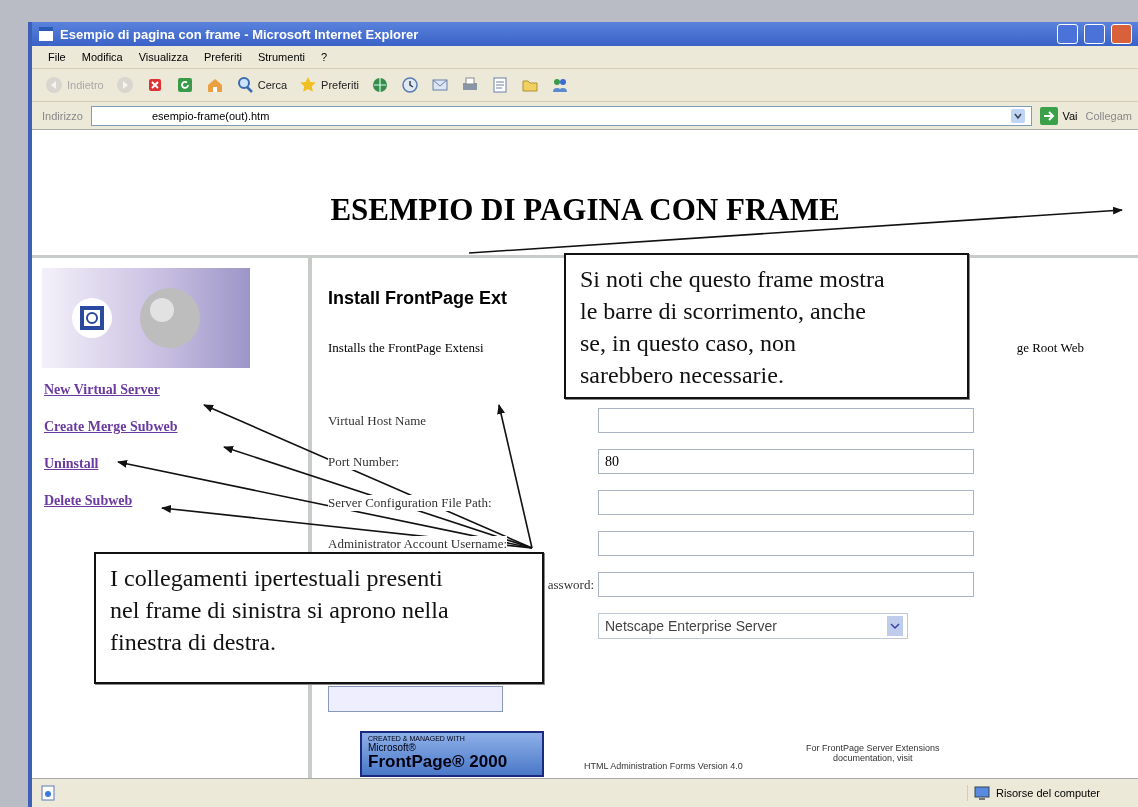 This screenshot has width=1138, height=807. What do you see at coordinates (88, 501) in the screenshot?
I see `nav-link: Delete Subweb` at bounding box center [88, 501].